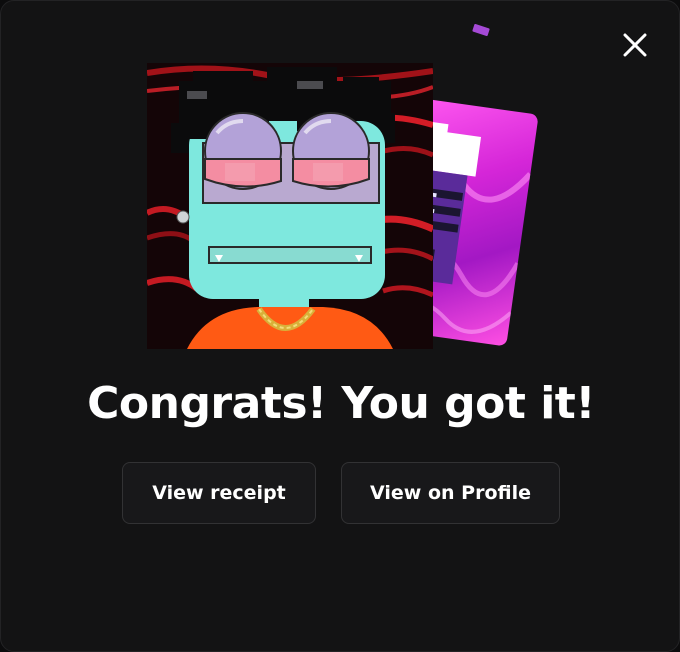 The height and width of the screenshot is (652, 680). I want to click on view-on-profile-label: View on Profile, so click(450, 493).